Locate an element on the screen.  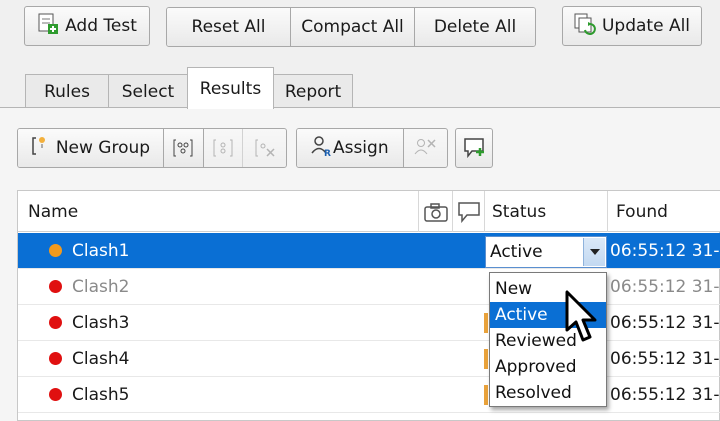
grid-header: Name Status Found is located at coordinates (369, 211).